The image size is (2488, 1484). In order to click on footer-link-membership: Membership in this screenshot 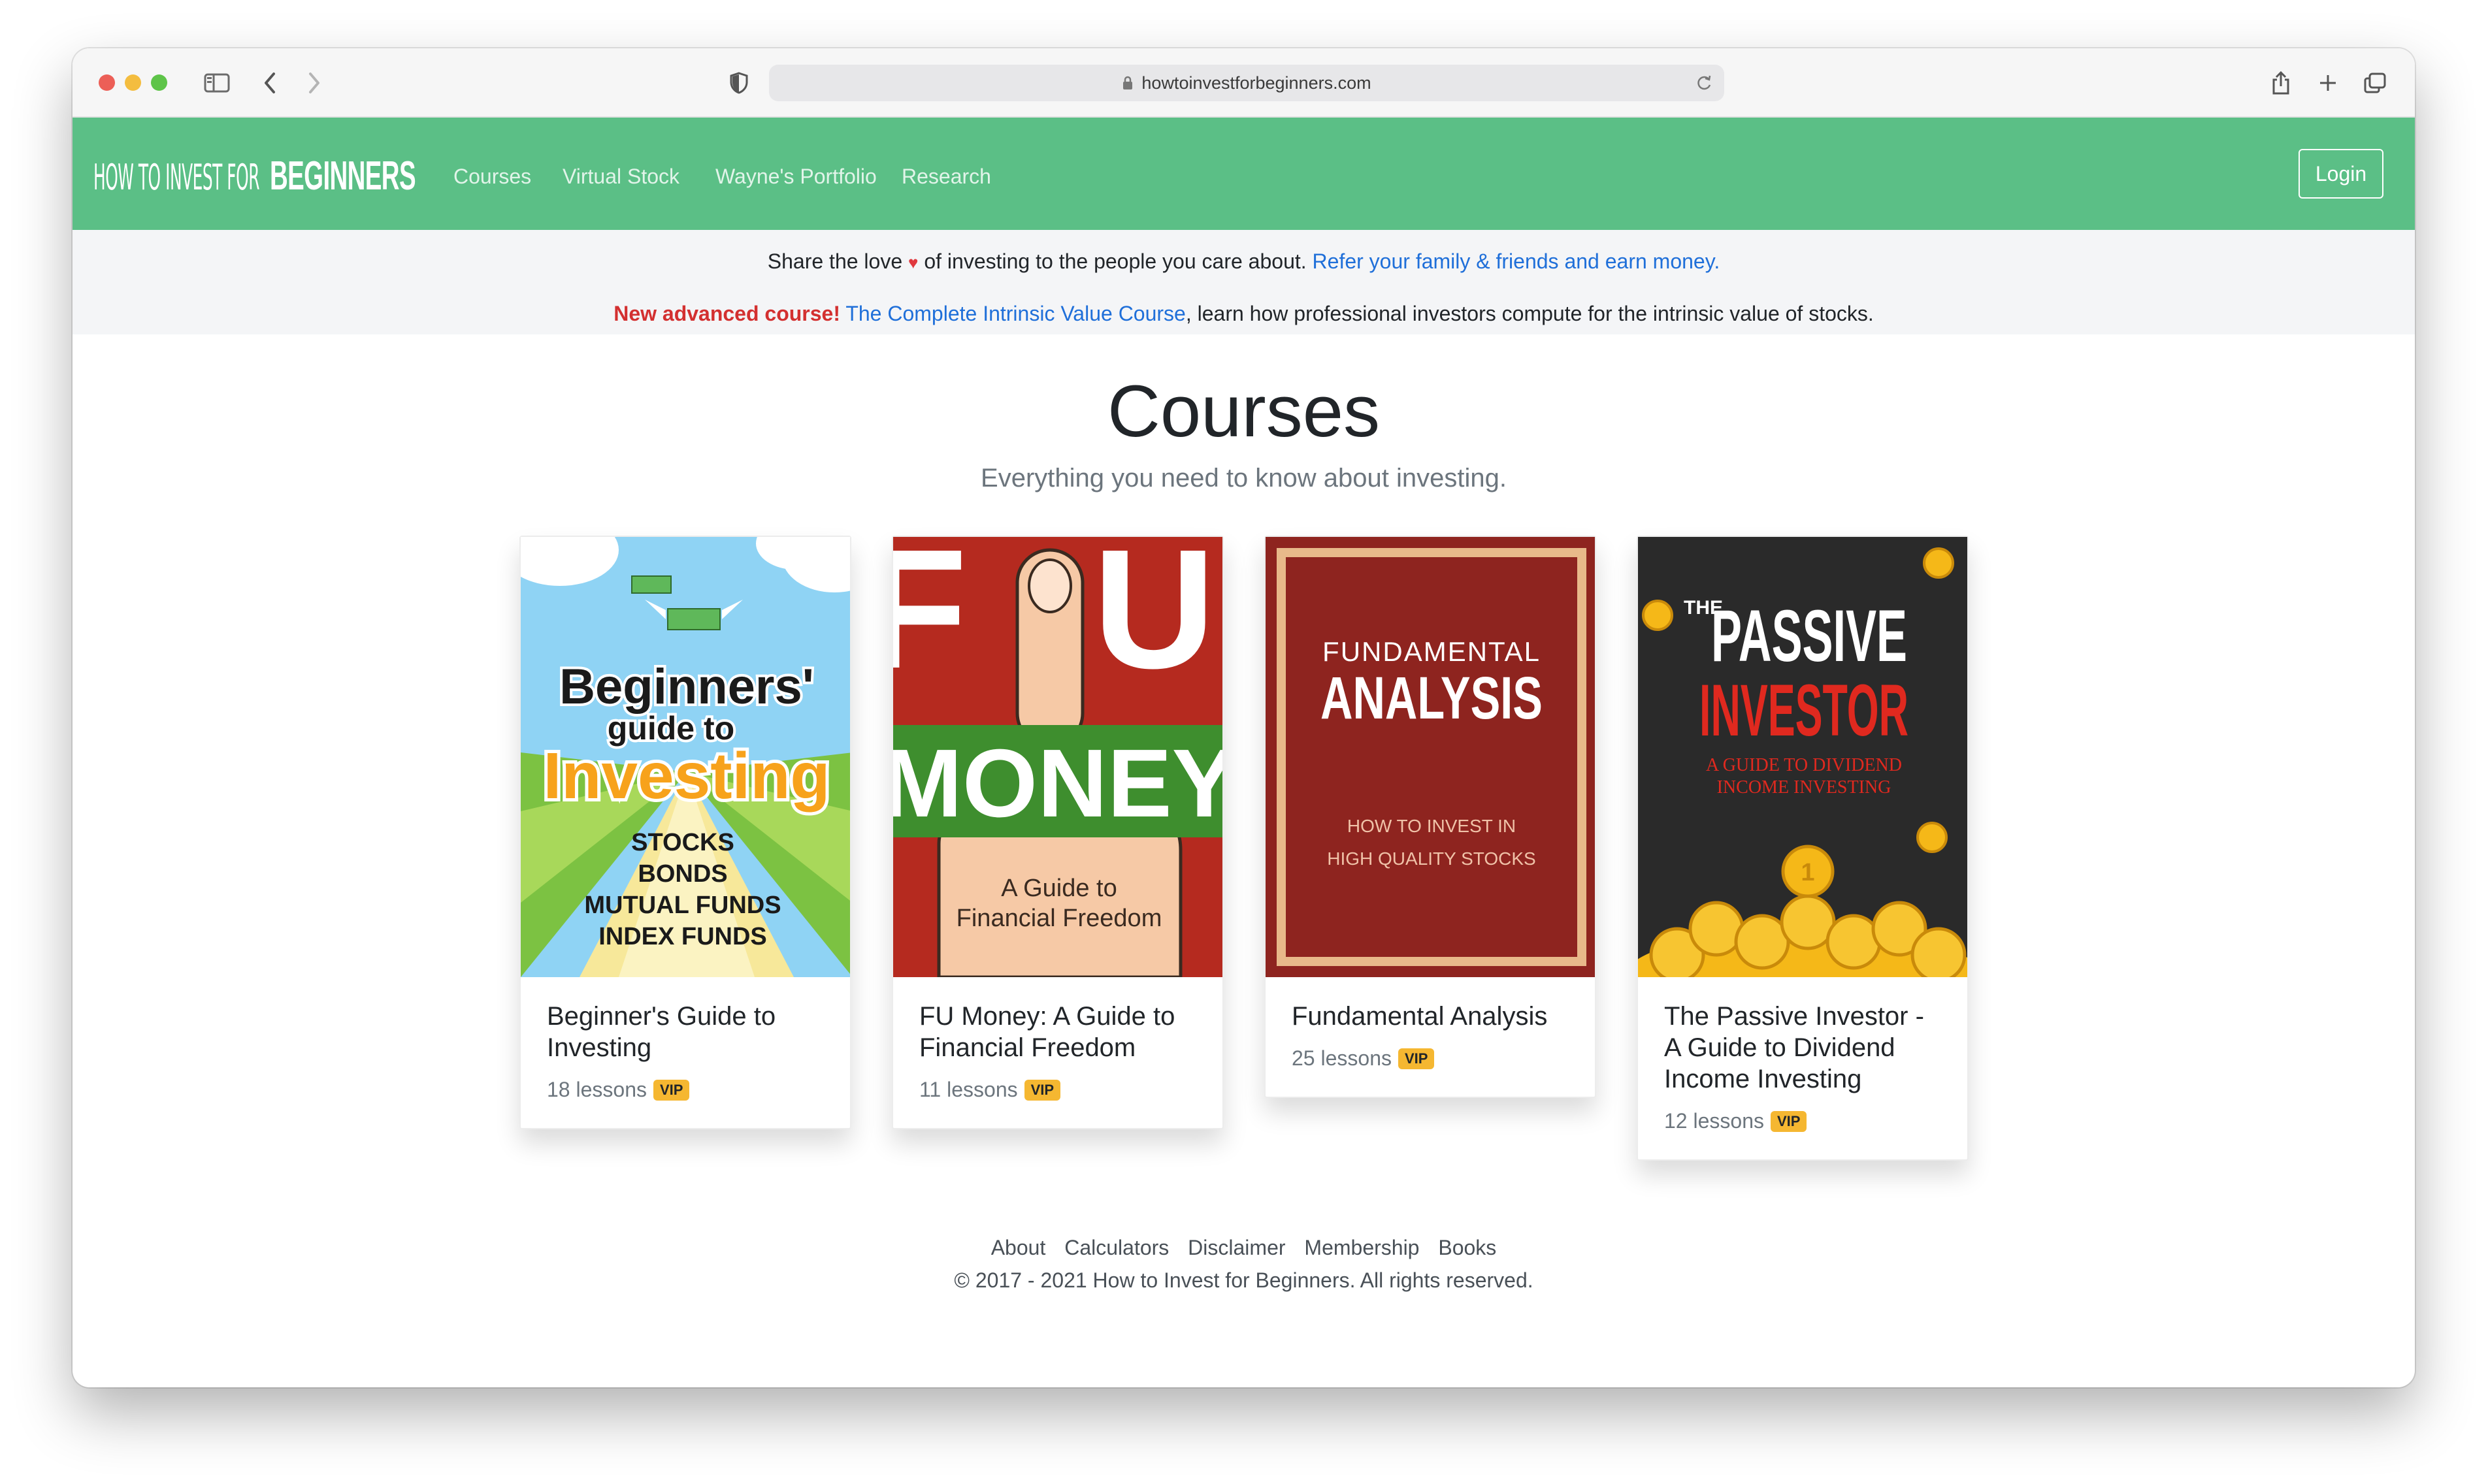, I will do `click(1361, 1247)`.